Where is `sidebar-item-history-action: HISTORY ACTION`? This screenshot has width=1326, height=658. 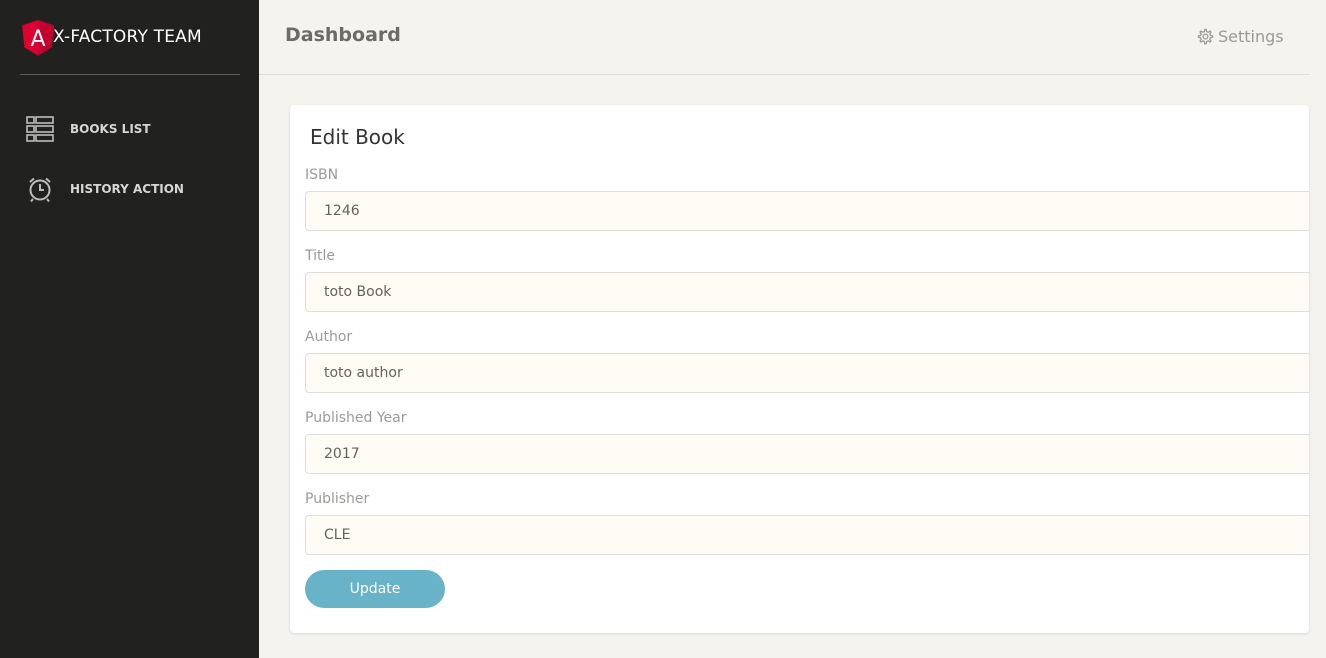
sidebar-item-history-action: HISTORY ACTION is located at coordinates (129, 190).